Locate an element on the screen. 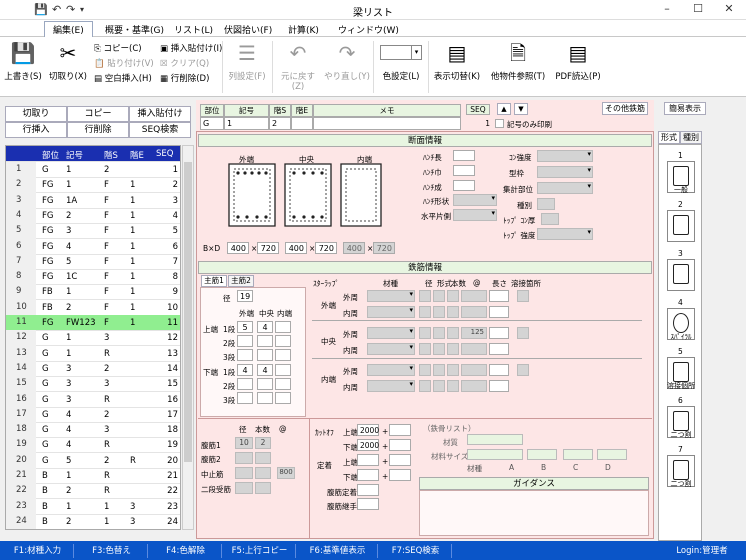 The image size is (746, 560). table-row: 3 FG 1A F 1 3 is located at coordinates (93, 200).